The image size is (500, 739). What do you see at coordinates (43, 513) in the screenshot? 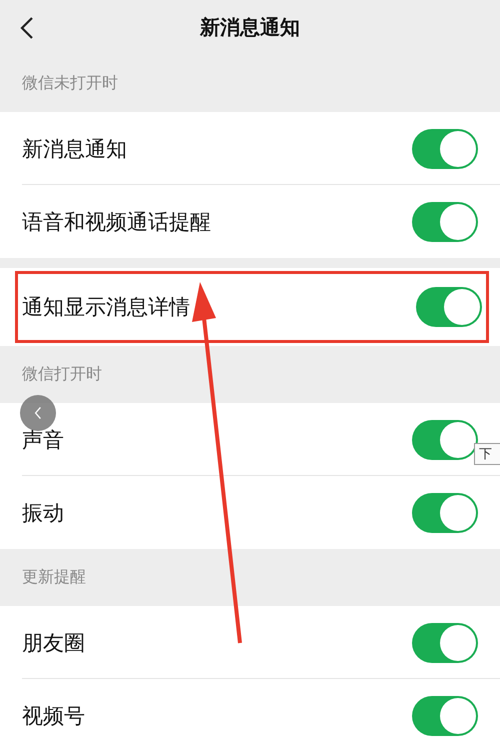
I see `setting-label: 振动` at bounding box center [43, 513].